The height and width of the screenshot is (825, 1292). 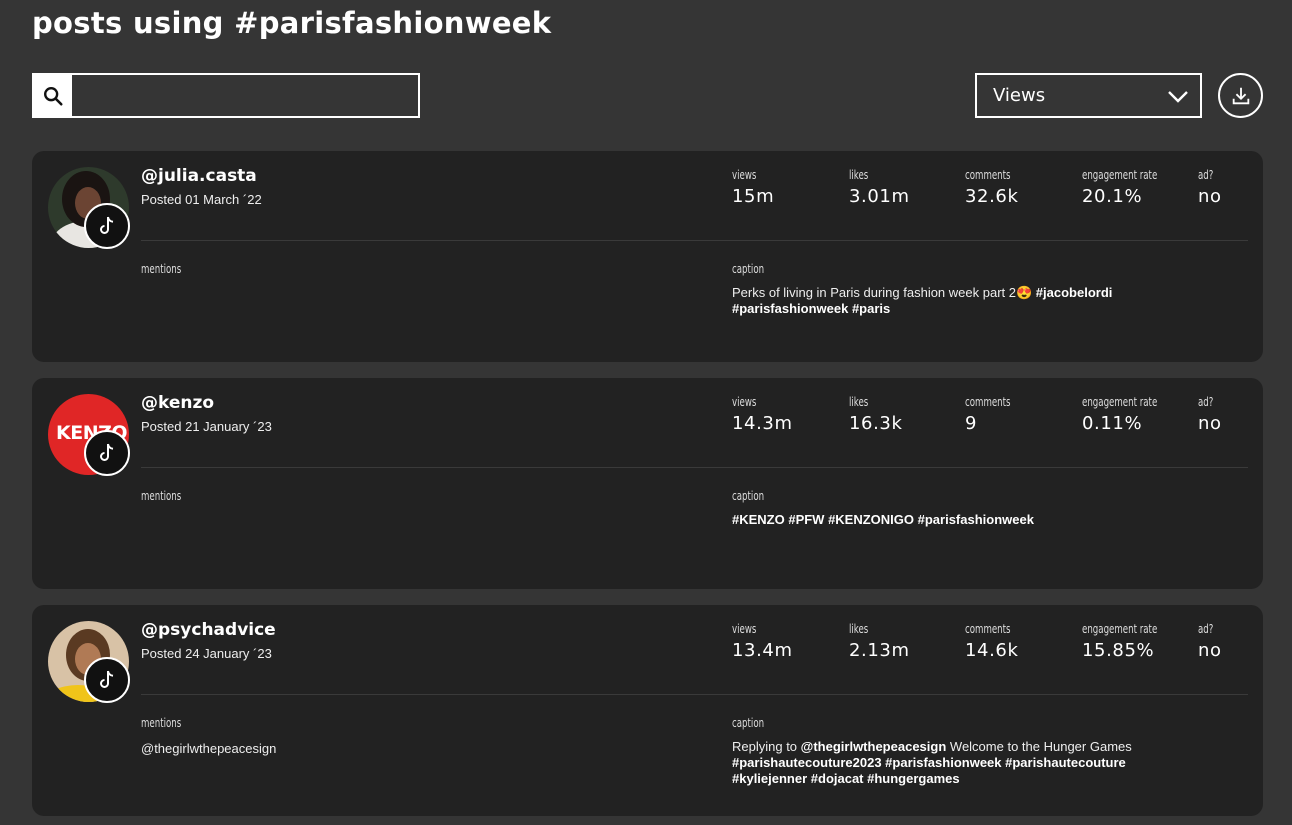 I want to click on stat-views: views 15m, so click(x=753, y=187).